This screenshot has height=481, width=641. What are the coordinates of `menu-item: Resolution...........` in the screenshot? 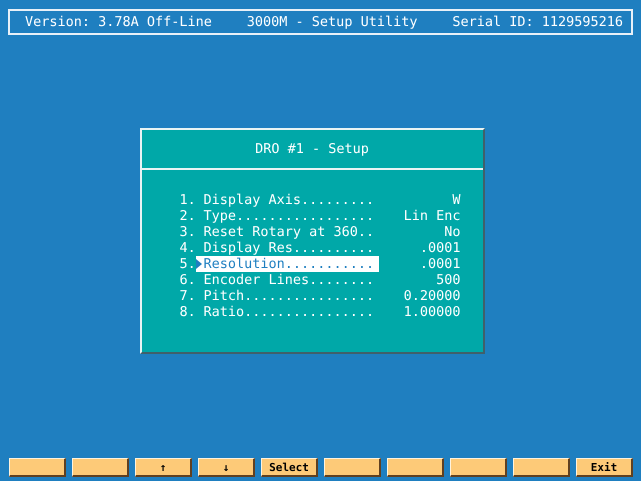 It's located at (287, 264).